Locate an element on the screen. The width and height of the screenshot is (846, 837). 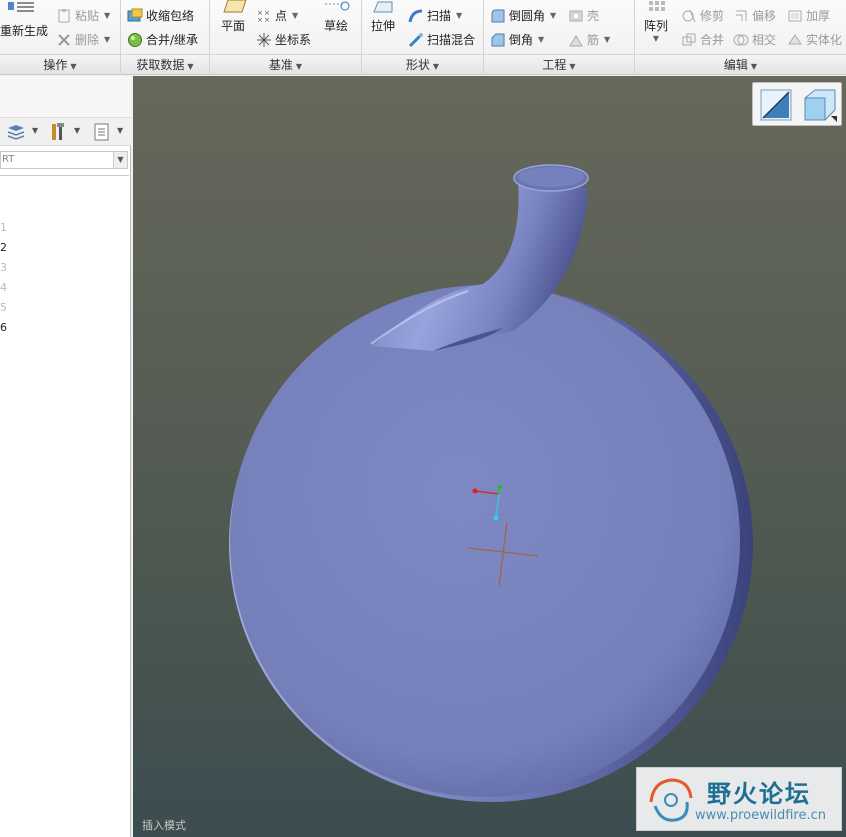
shaded-view-icon is located at coordinates (820, 106).